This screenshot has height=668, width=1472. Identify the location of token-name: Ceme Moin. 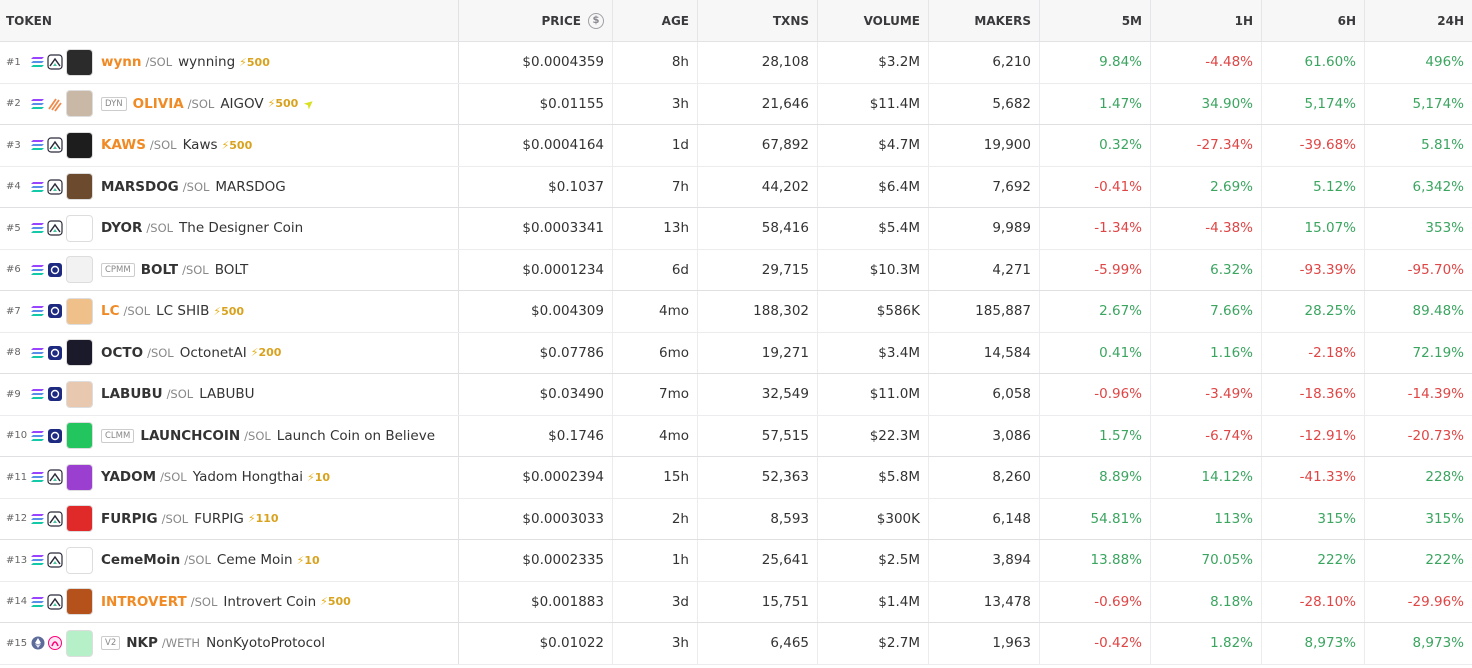
(255, 560).